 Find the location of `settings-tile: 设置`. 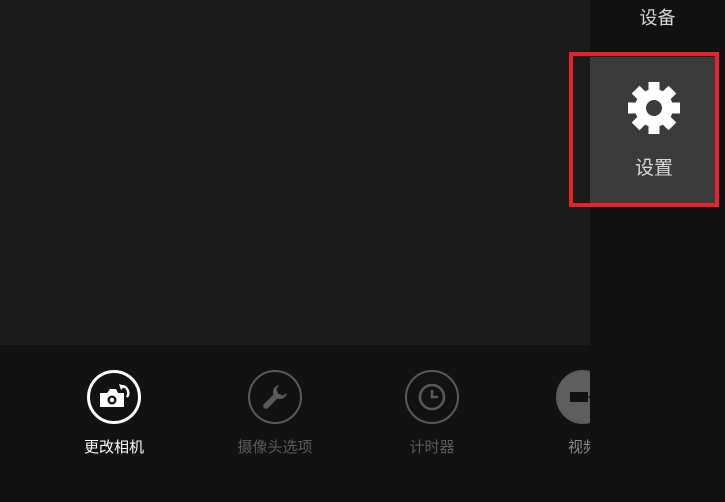

settings-tile: 设置 is located at coordinates (654, 131).